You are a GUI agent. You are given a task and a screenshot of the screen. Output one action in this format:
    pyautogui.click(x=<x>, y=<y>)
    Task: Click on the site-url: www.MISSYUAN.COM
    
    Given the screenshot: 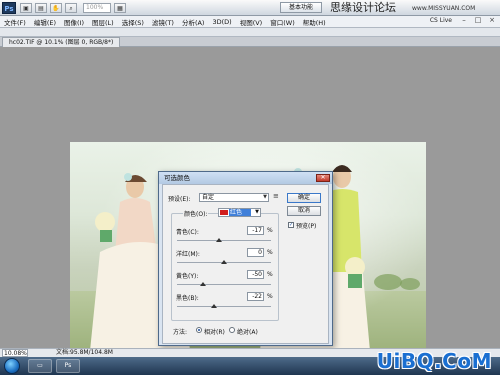 What is the action you would take?
    pyautogui.click(x=444, y=8)
    